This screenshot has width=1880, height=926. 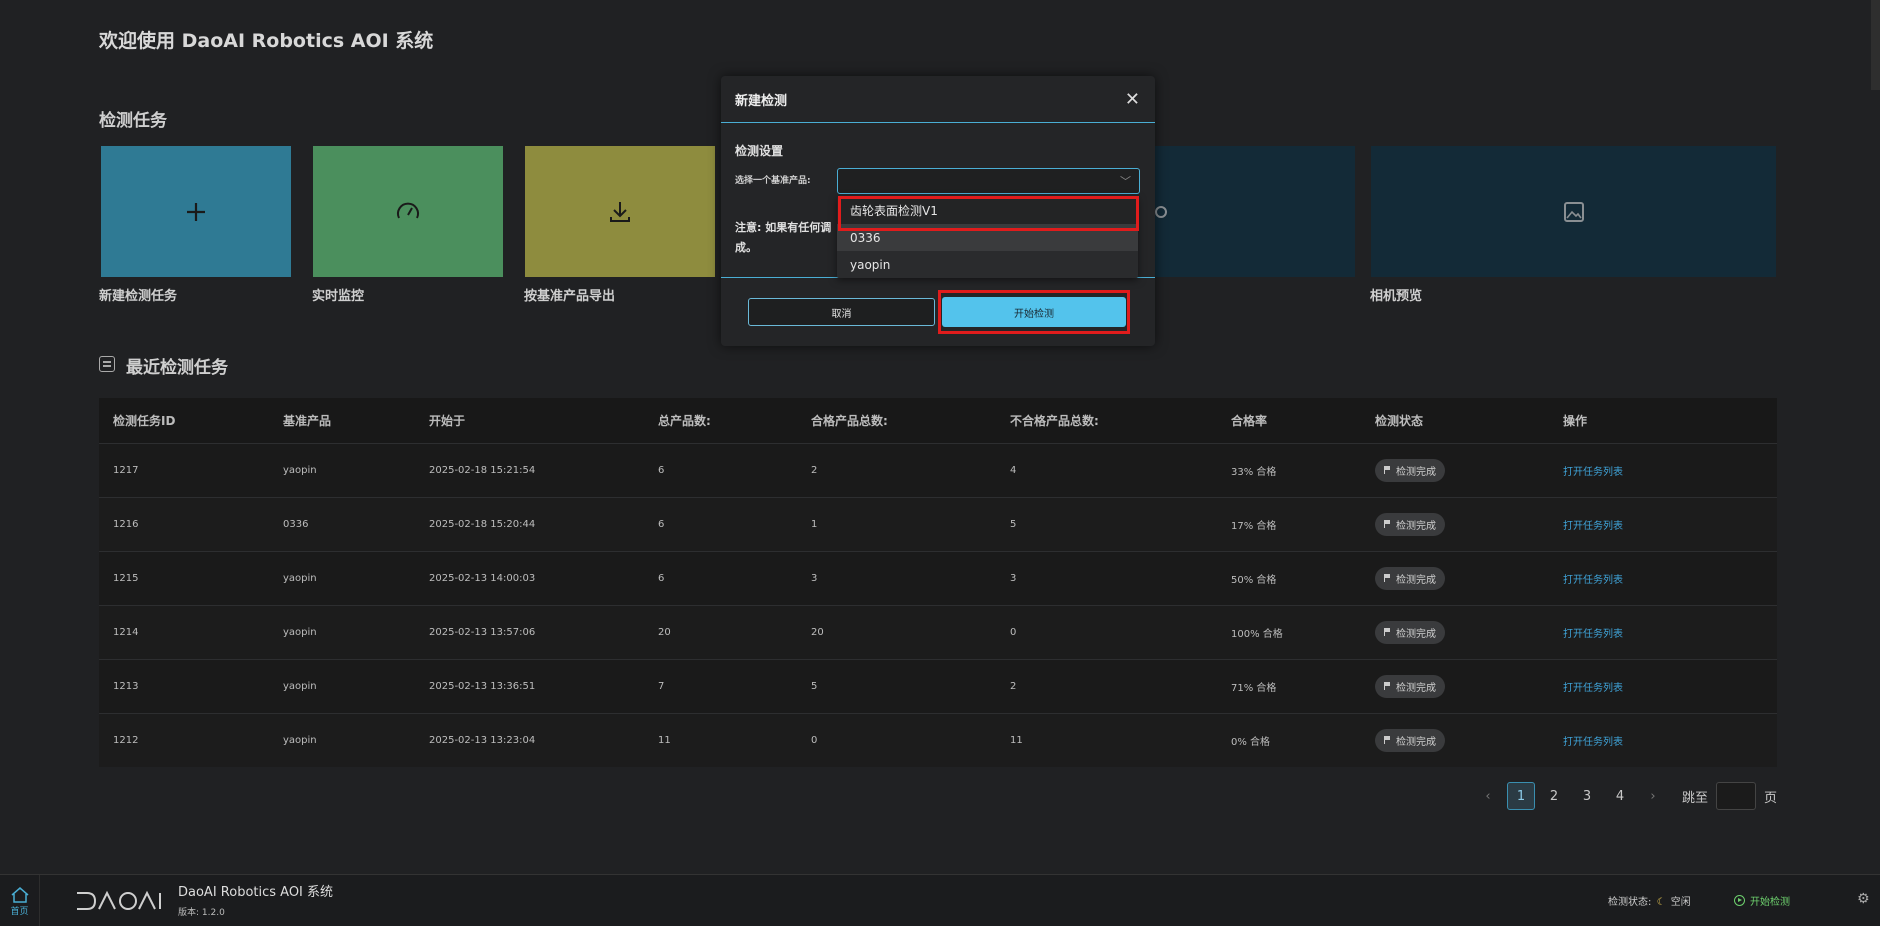 What do you see at coordinates (1247, 211) in the screenshot?
I see `settings-card` at bounding box center [1247, 211].